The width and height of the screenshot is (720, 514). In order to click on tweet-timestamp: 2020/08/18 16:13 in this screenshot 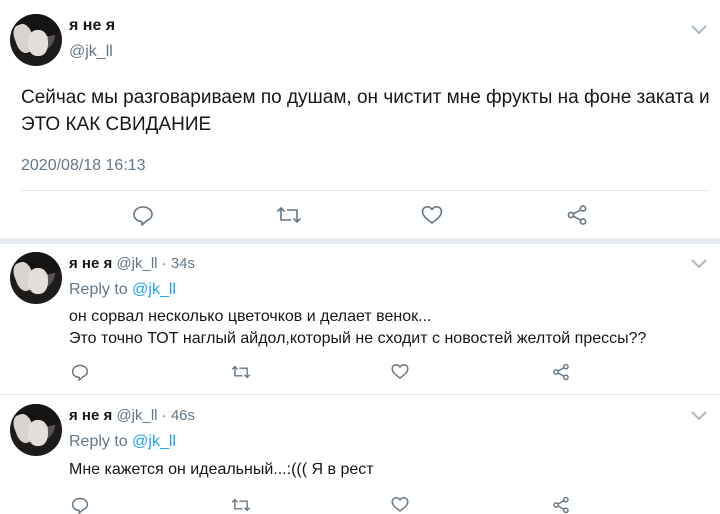, I will do `click(83, 166)`.